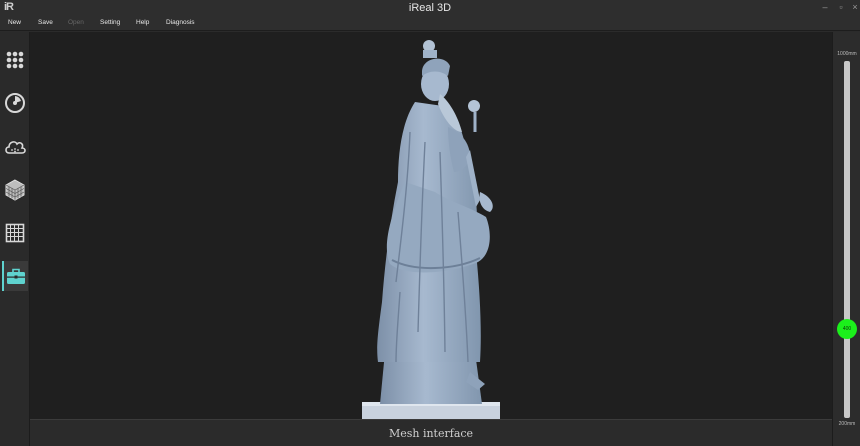  I want to click on scan-dial-icon, so click(15, 103).